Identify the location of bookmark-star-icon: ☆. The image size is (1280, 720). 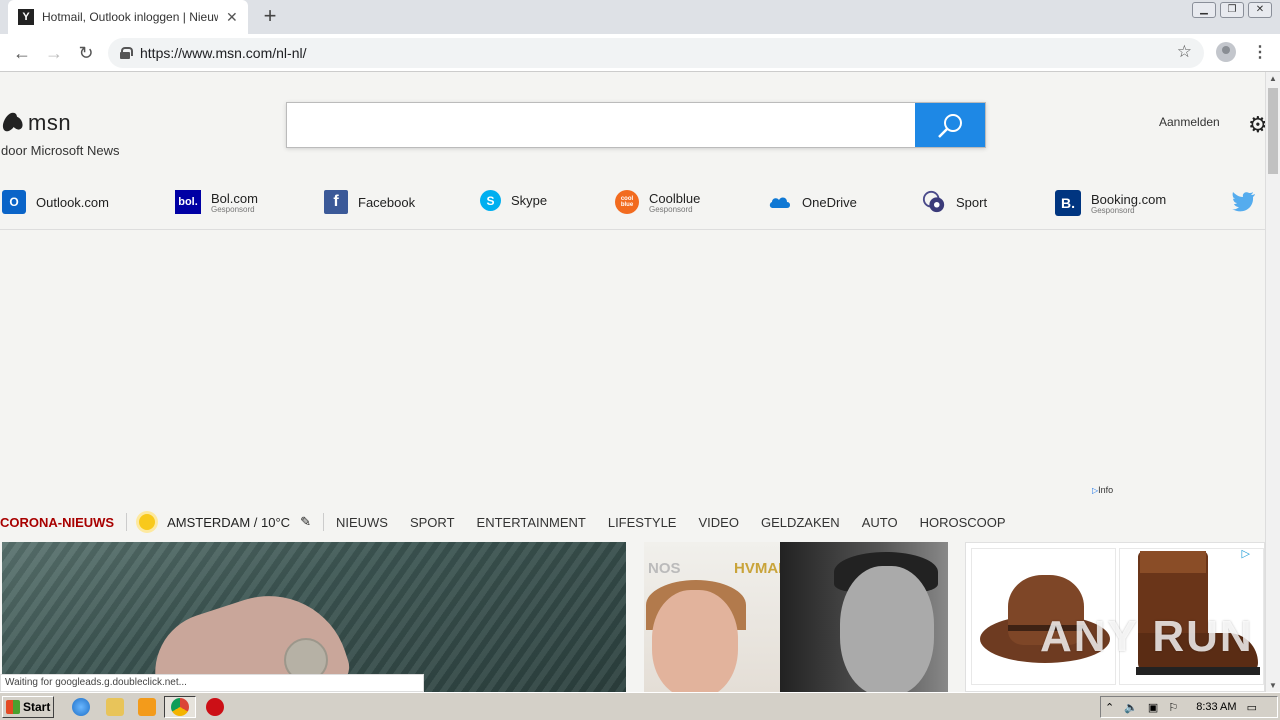
(1184, 52).